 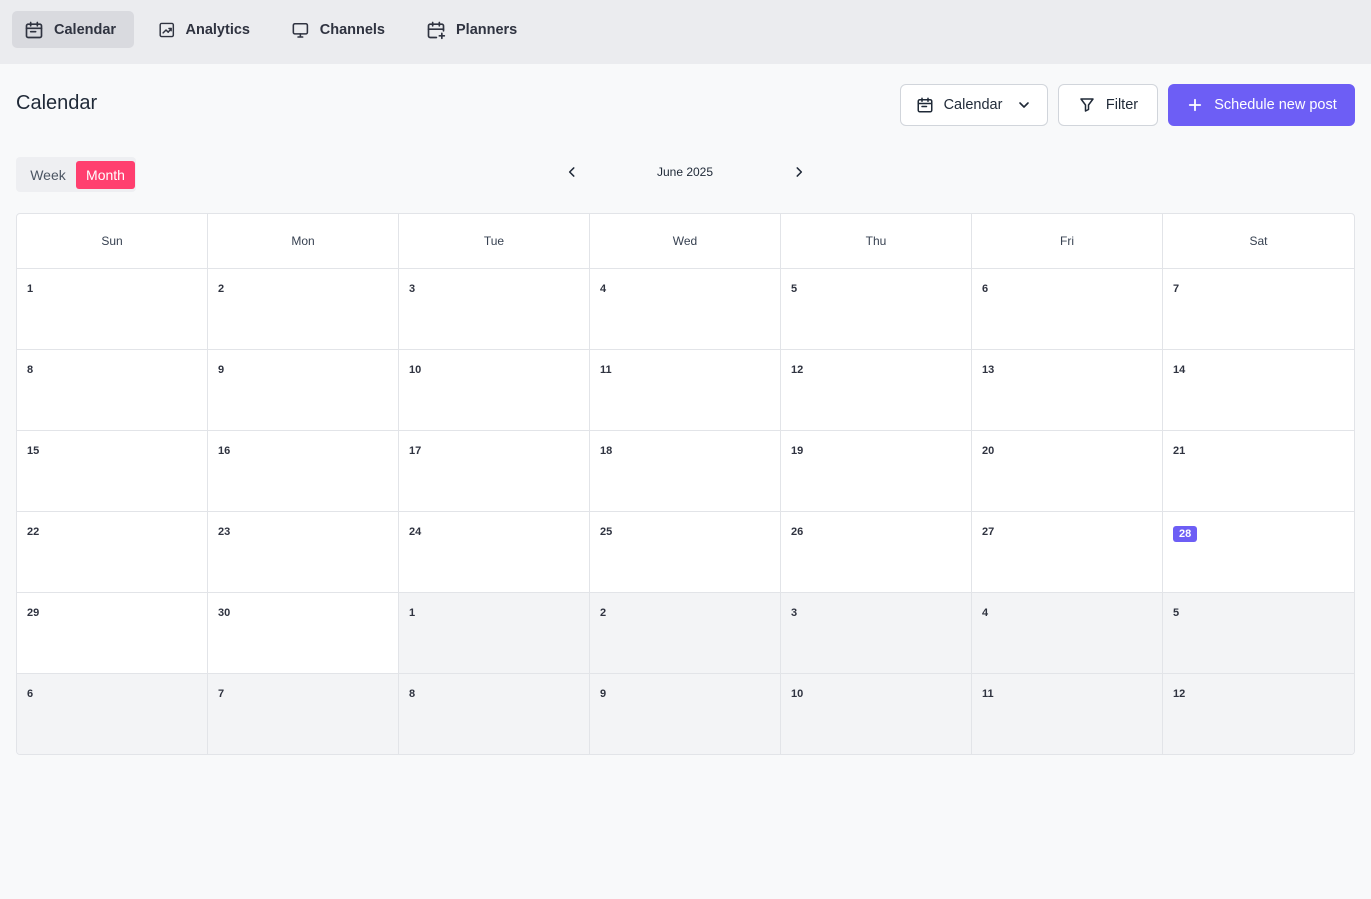 I want to click on calendar-select-label: Calendar, so click(x=973, y=105).